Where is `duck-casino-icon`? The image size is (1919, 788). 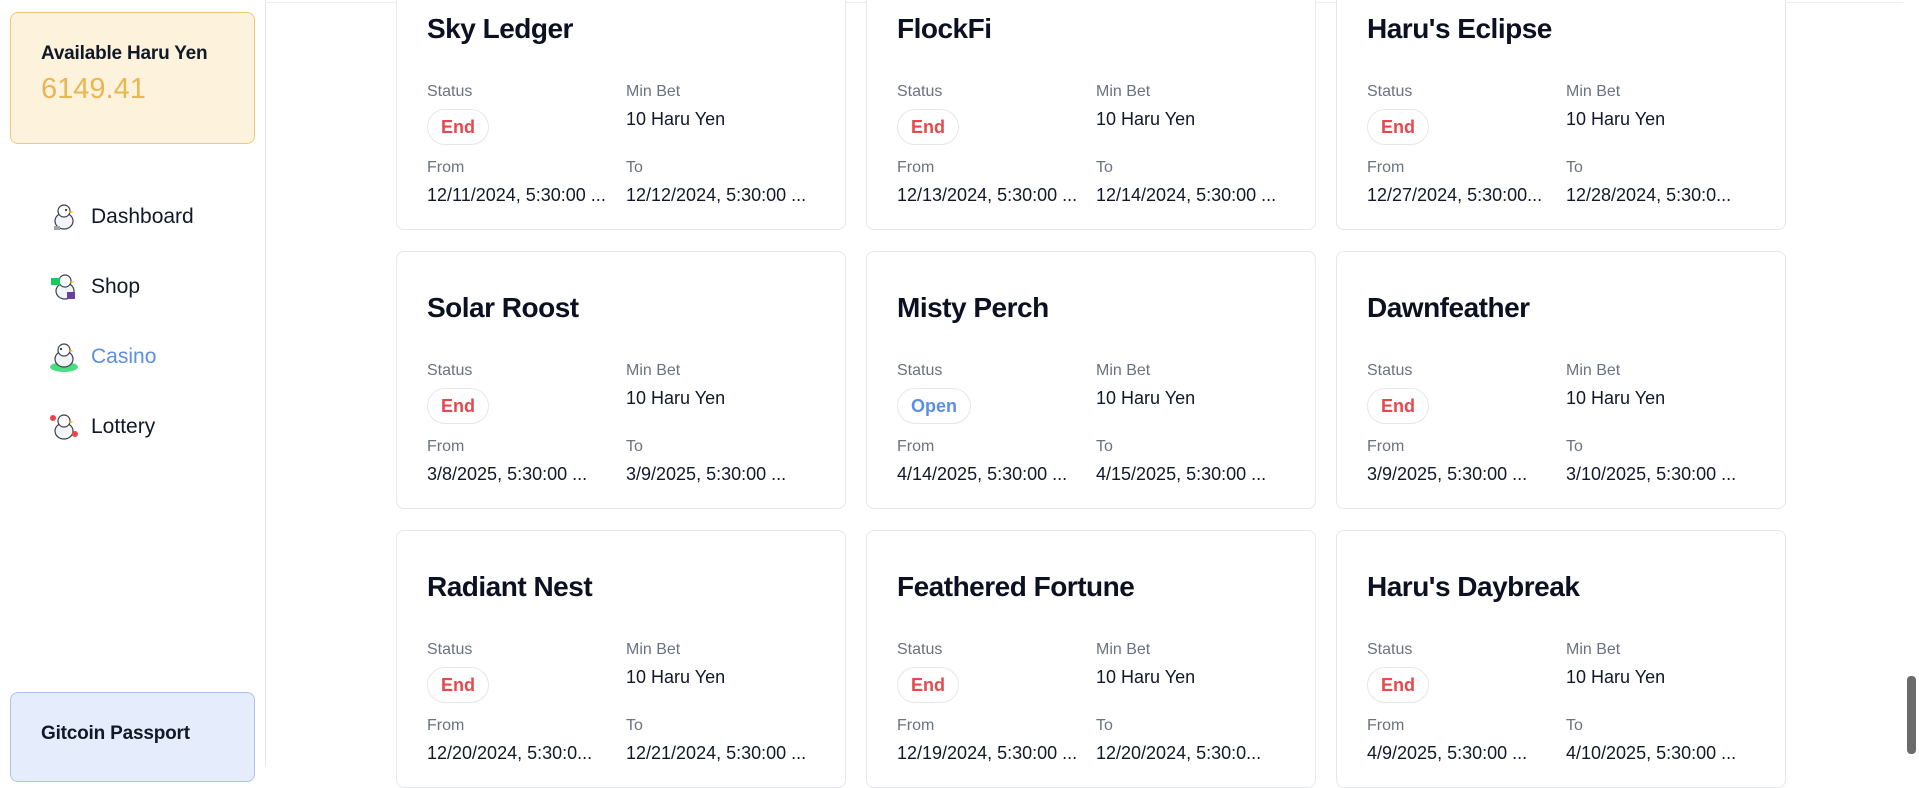
duck-casino-icon is located at coordinates (64, 357).